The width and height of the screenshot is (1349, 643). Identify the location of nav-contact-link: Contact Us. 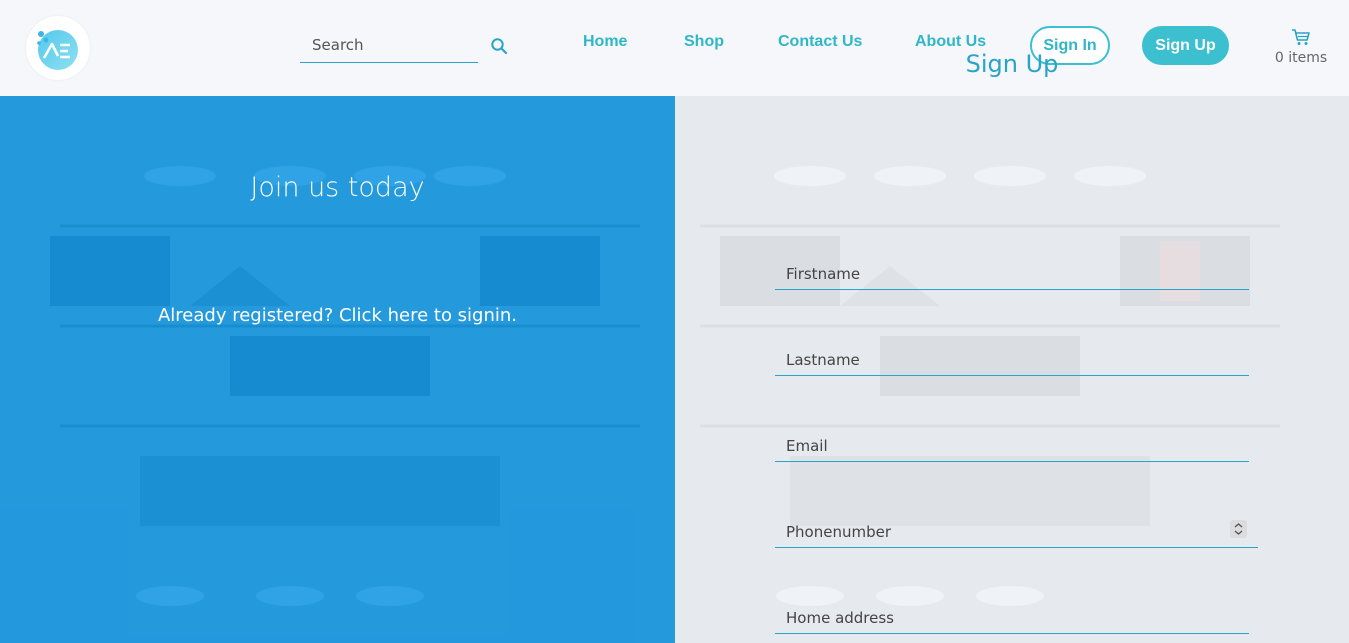
(820, 42).